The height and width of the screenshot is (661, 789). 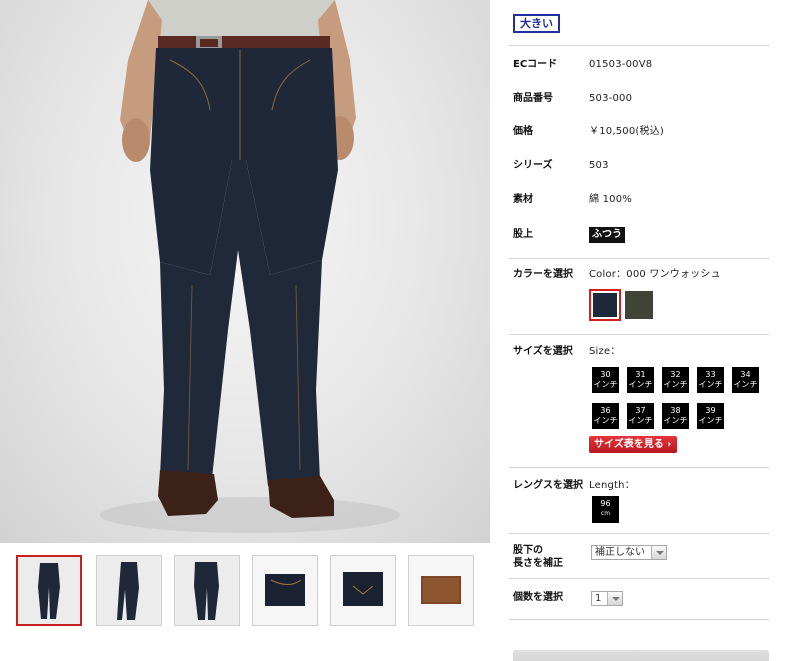 What do you see at coordinates (607, 235) in the screenshot?
I see `rise-badge: ふつう` at bounding box center [607, 235].